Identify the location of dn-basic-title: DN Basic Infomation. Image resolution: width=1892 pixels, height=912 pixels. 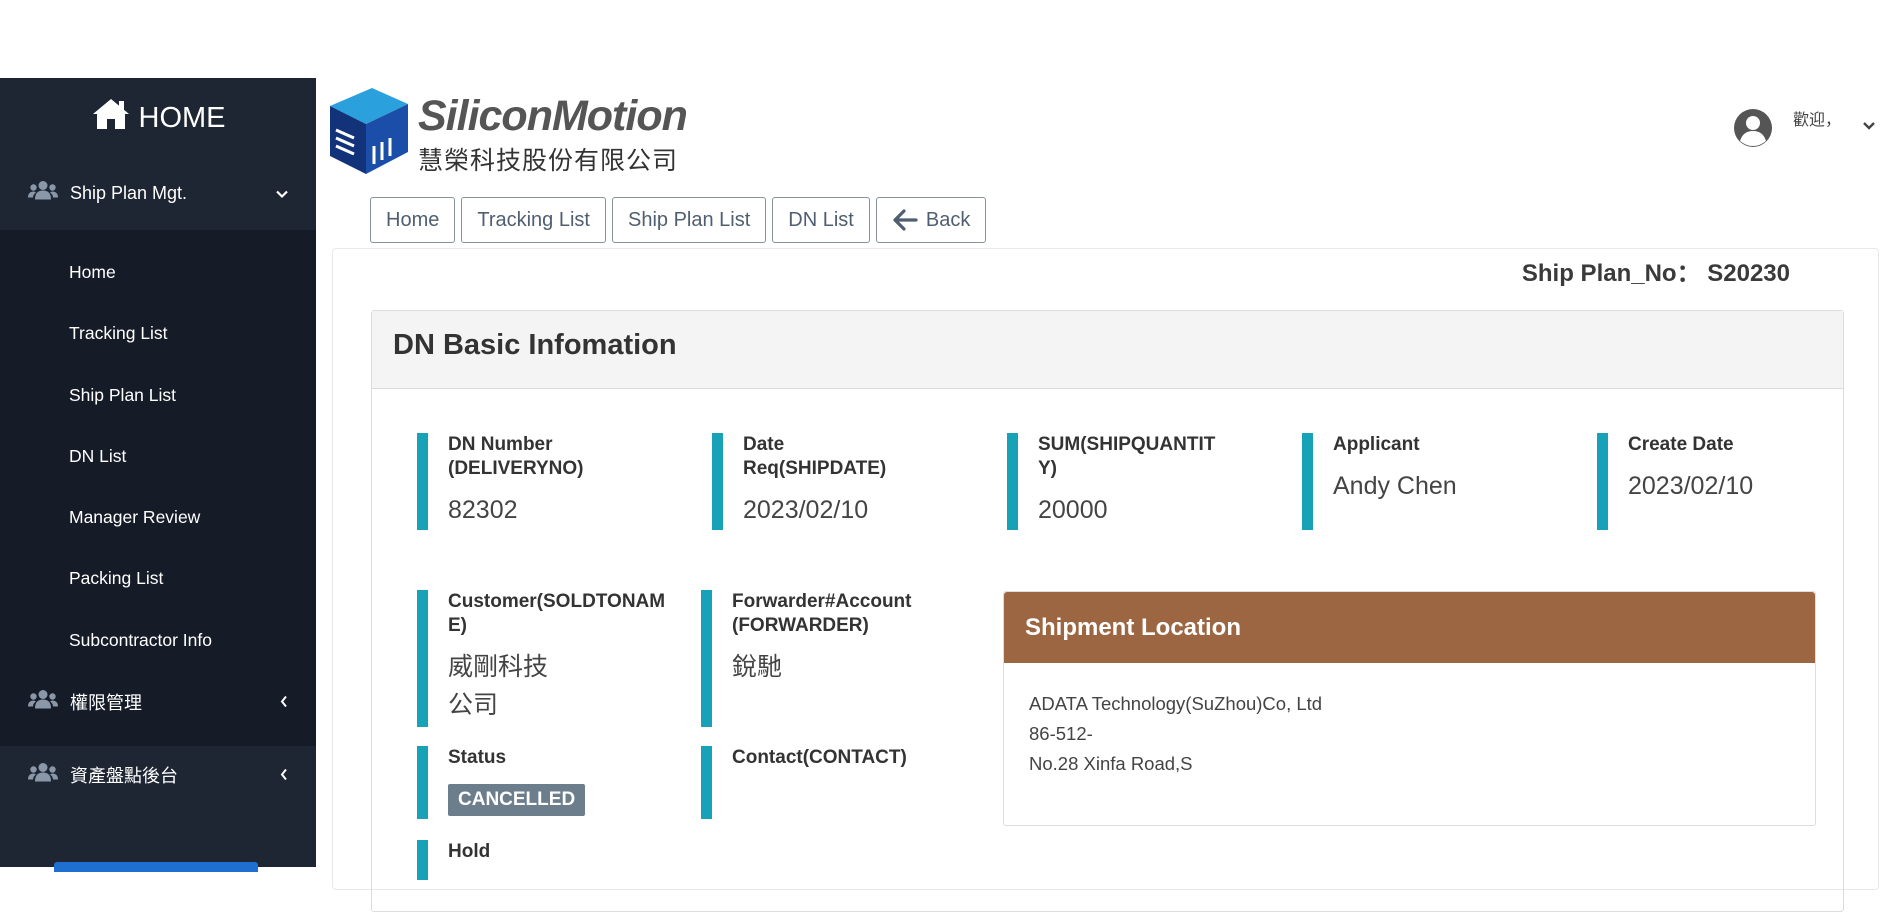
(535, 345).